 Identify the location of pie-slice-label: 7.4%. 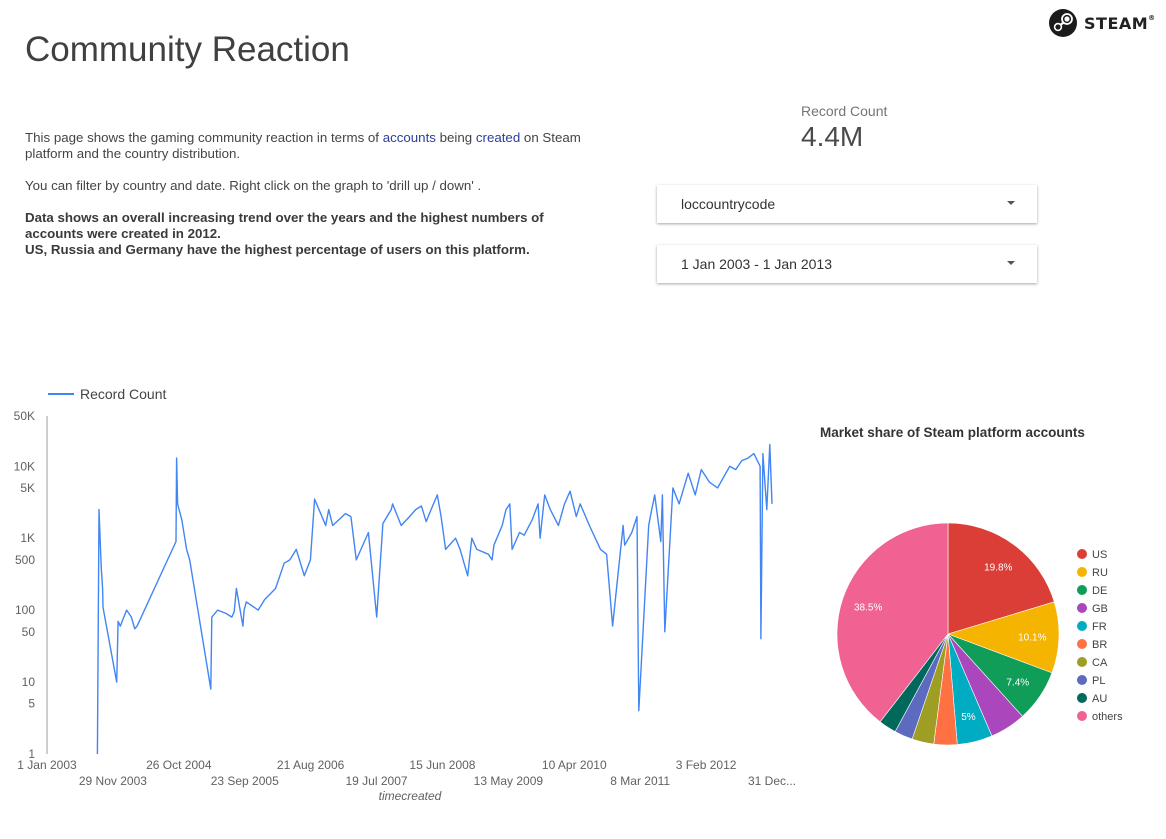
(1017, 682).